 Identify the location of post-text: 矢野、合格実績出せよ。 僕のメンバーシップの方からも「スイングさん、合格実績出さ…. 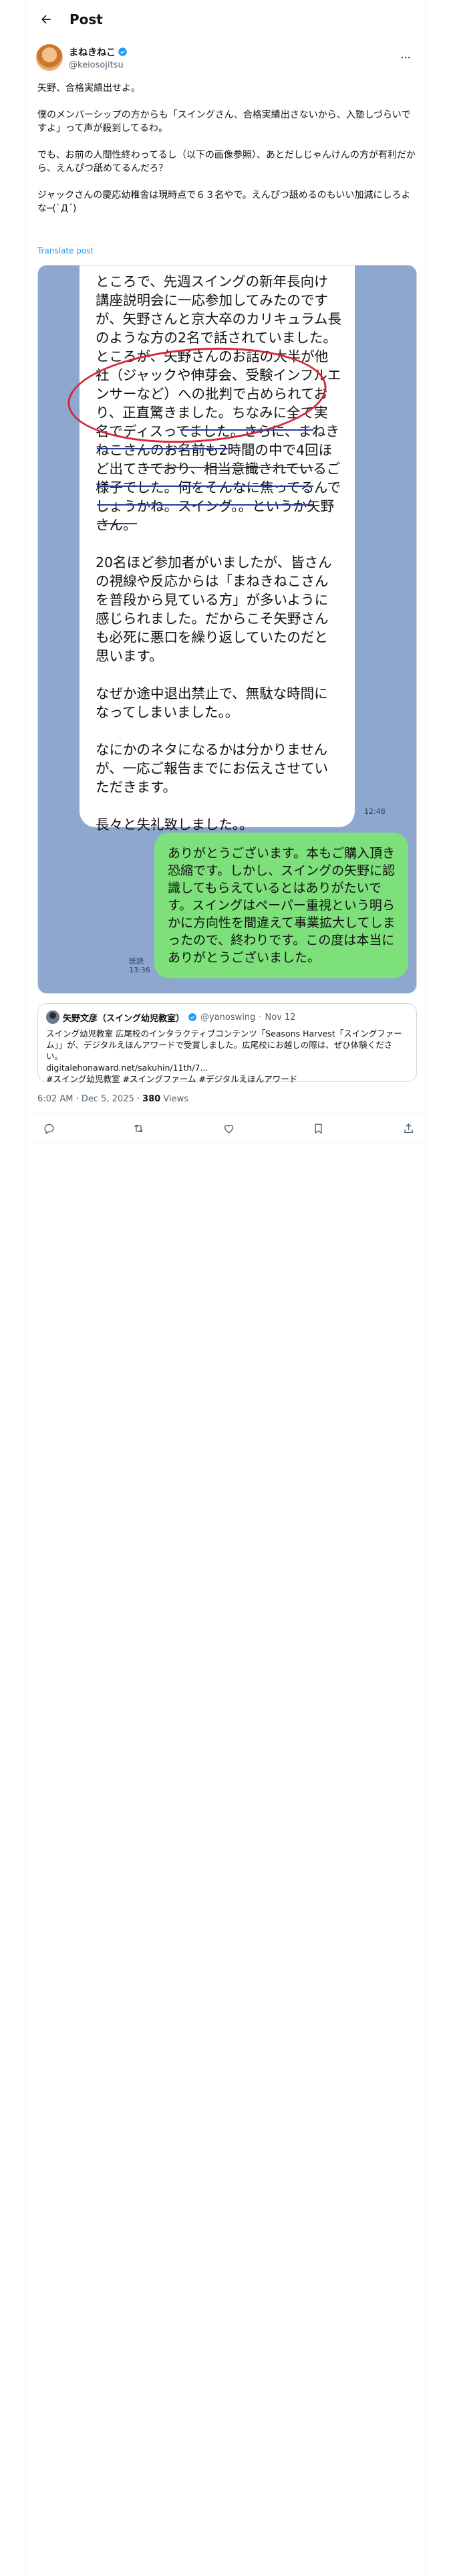
(226, 148).